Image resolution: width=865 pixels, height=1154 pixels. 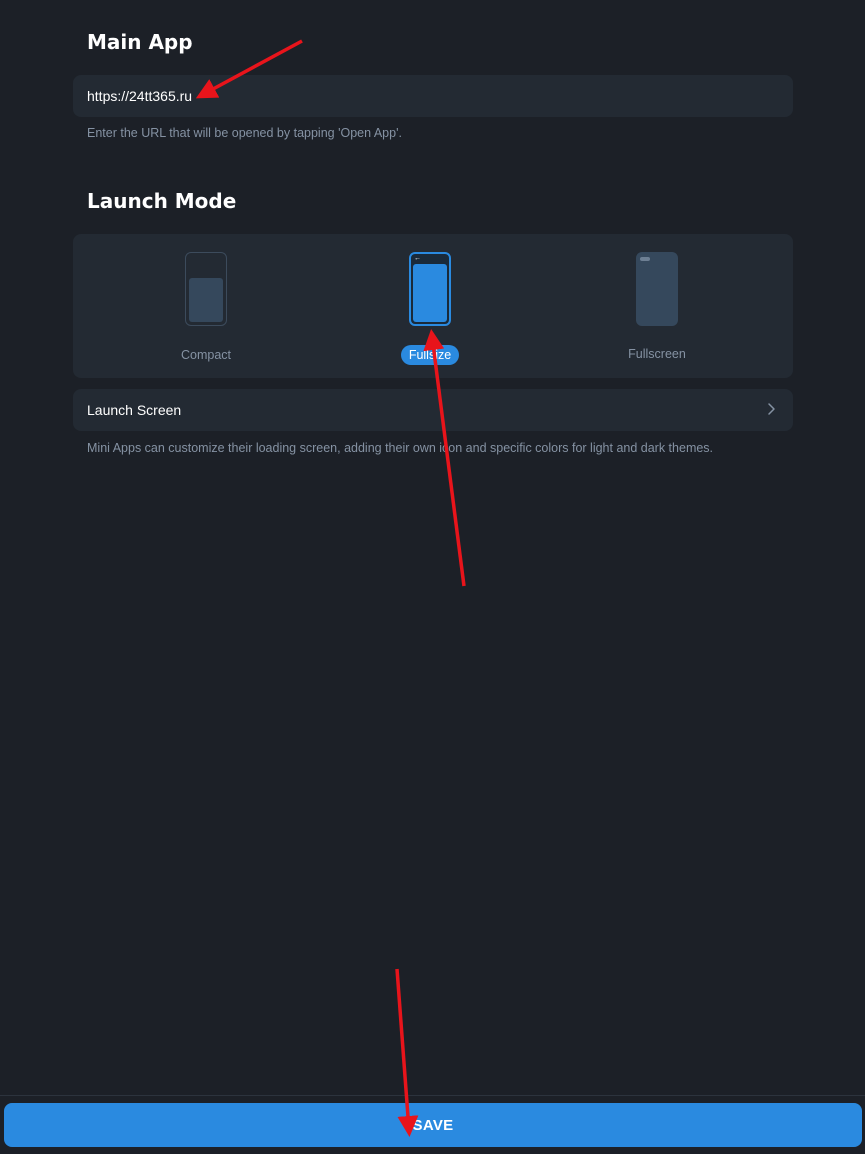 What do you see at coordinates (140, 96) in the screenshot?
I see `main-app-url-value: https://24tt365.ru` at bounding box center [140, 96].